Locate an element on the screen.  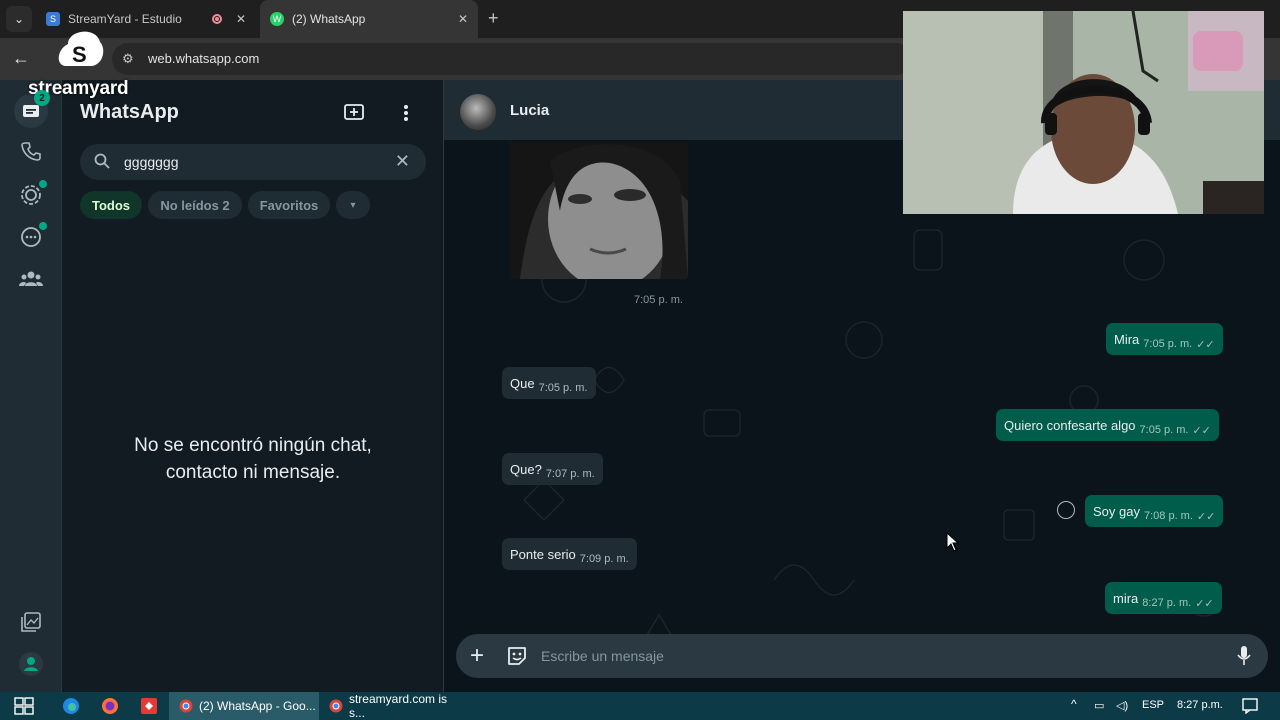
battery-icon: ▭ is located at coordinates (1099, 705).